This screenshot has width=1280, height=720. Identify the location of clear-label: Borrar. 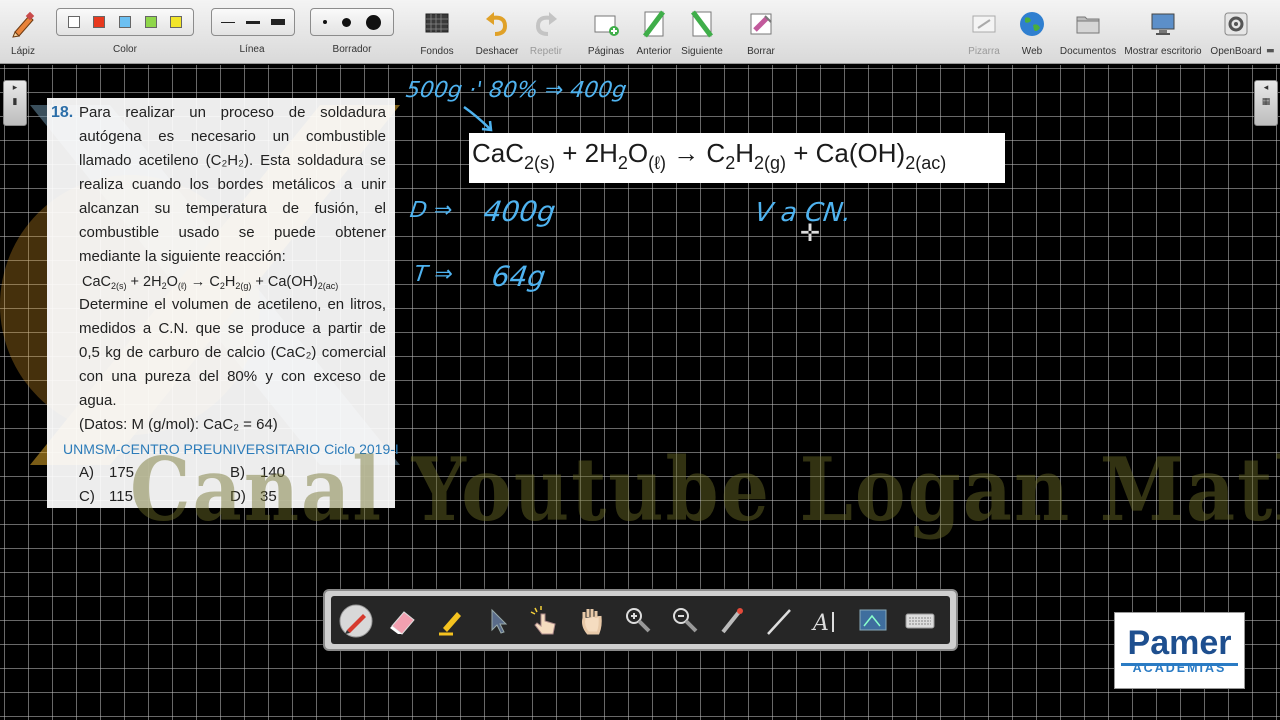
(761, 51).